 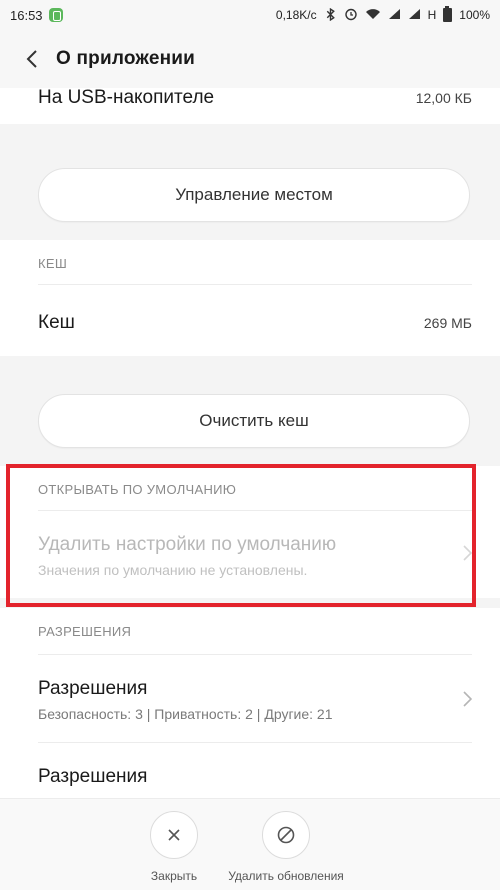 I want to click on close-button, so click(x=174, y=835).